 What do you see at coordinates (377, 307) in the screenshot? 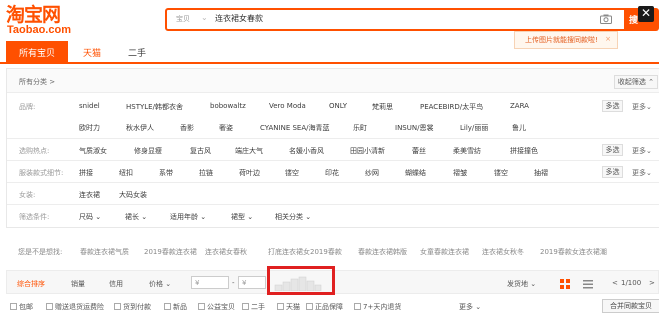
I see `seven-day-return-checkbox: 7+天内退货` at bounding box center [377, 307].